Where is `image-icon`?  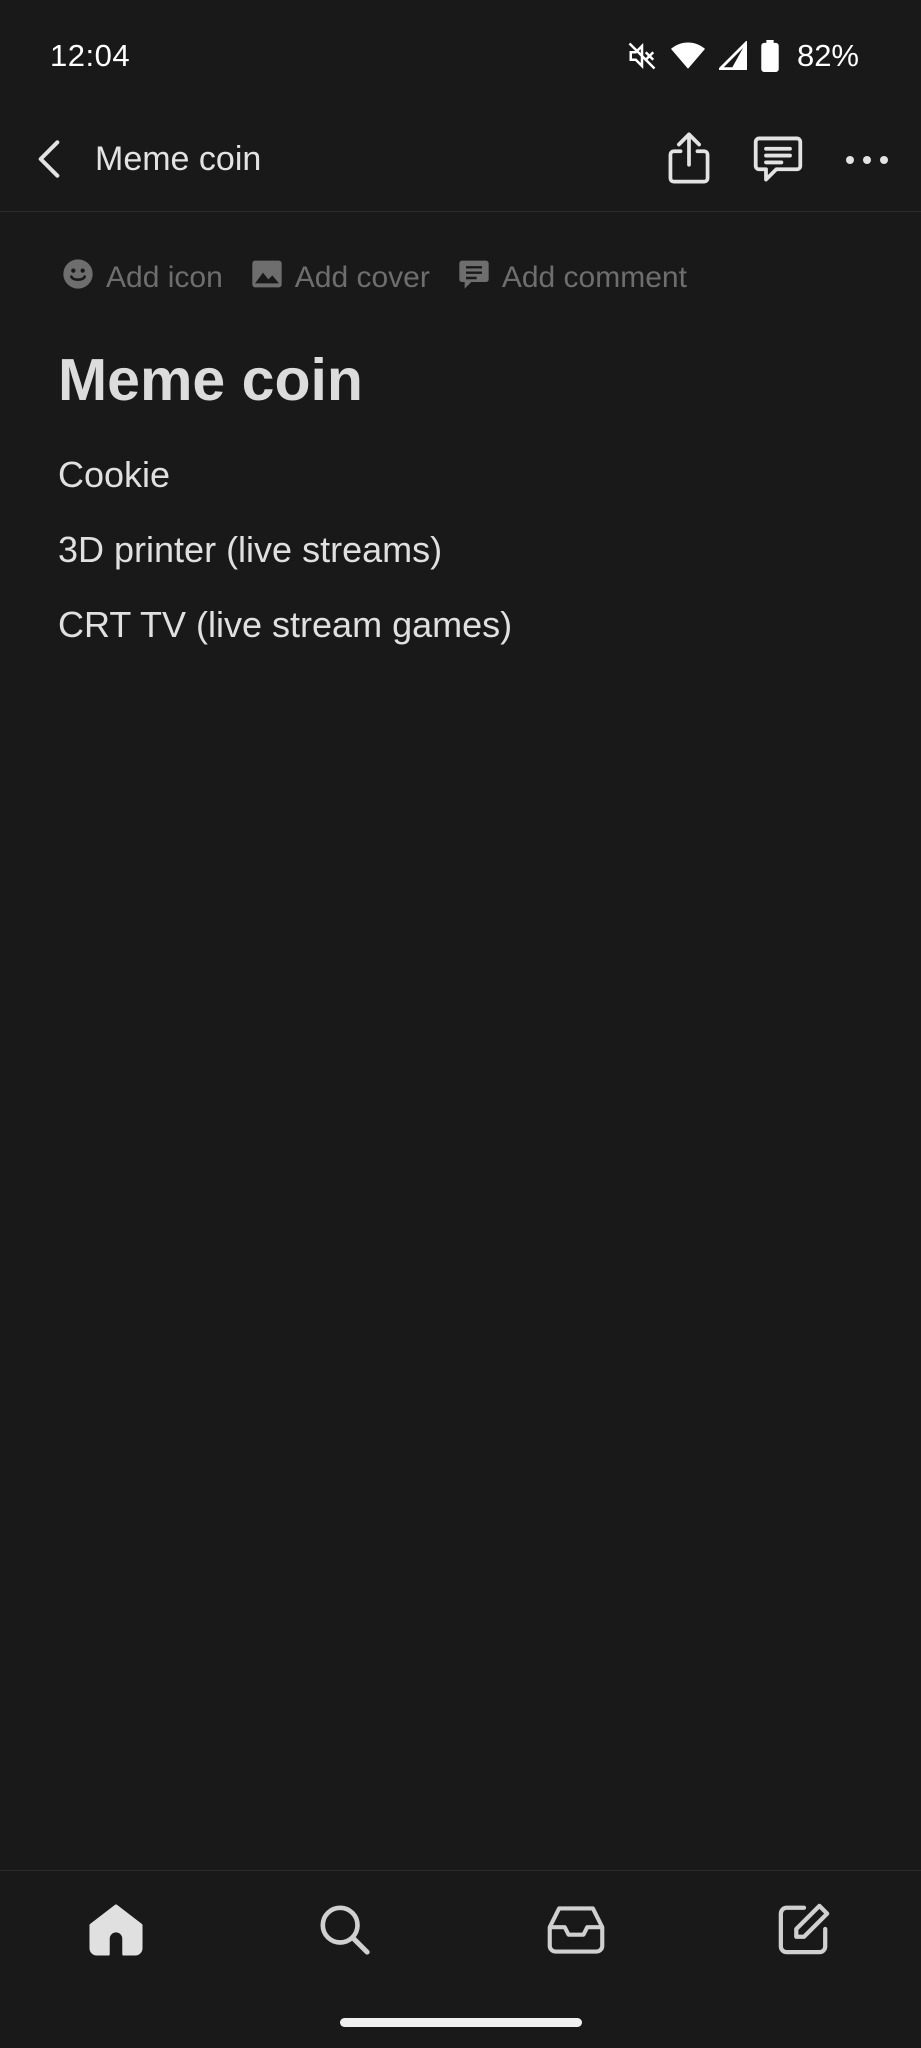 image-icon is located at coordinates (273, 278).